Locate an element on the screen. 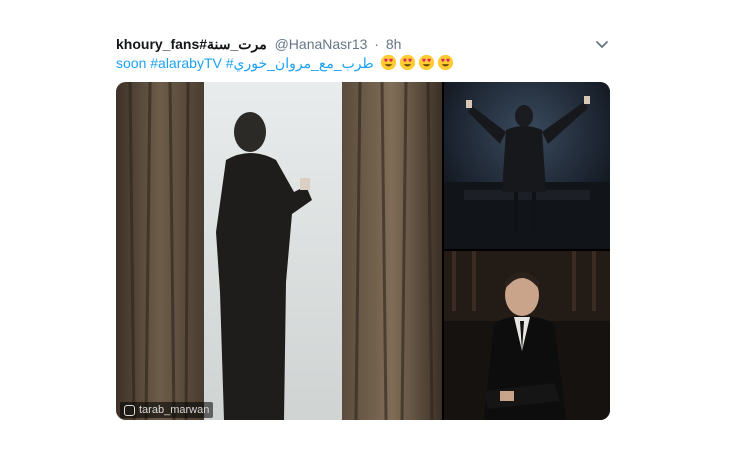  tweet-header: khoury_fans#مرت_سنة @HanaNasr13 · 8h is located at coordinates (258, 45).